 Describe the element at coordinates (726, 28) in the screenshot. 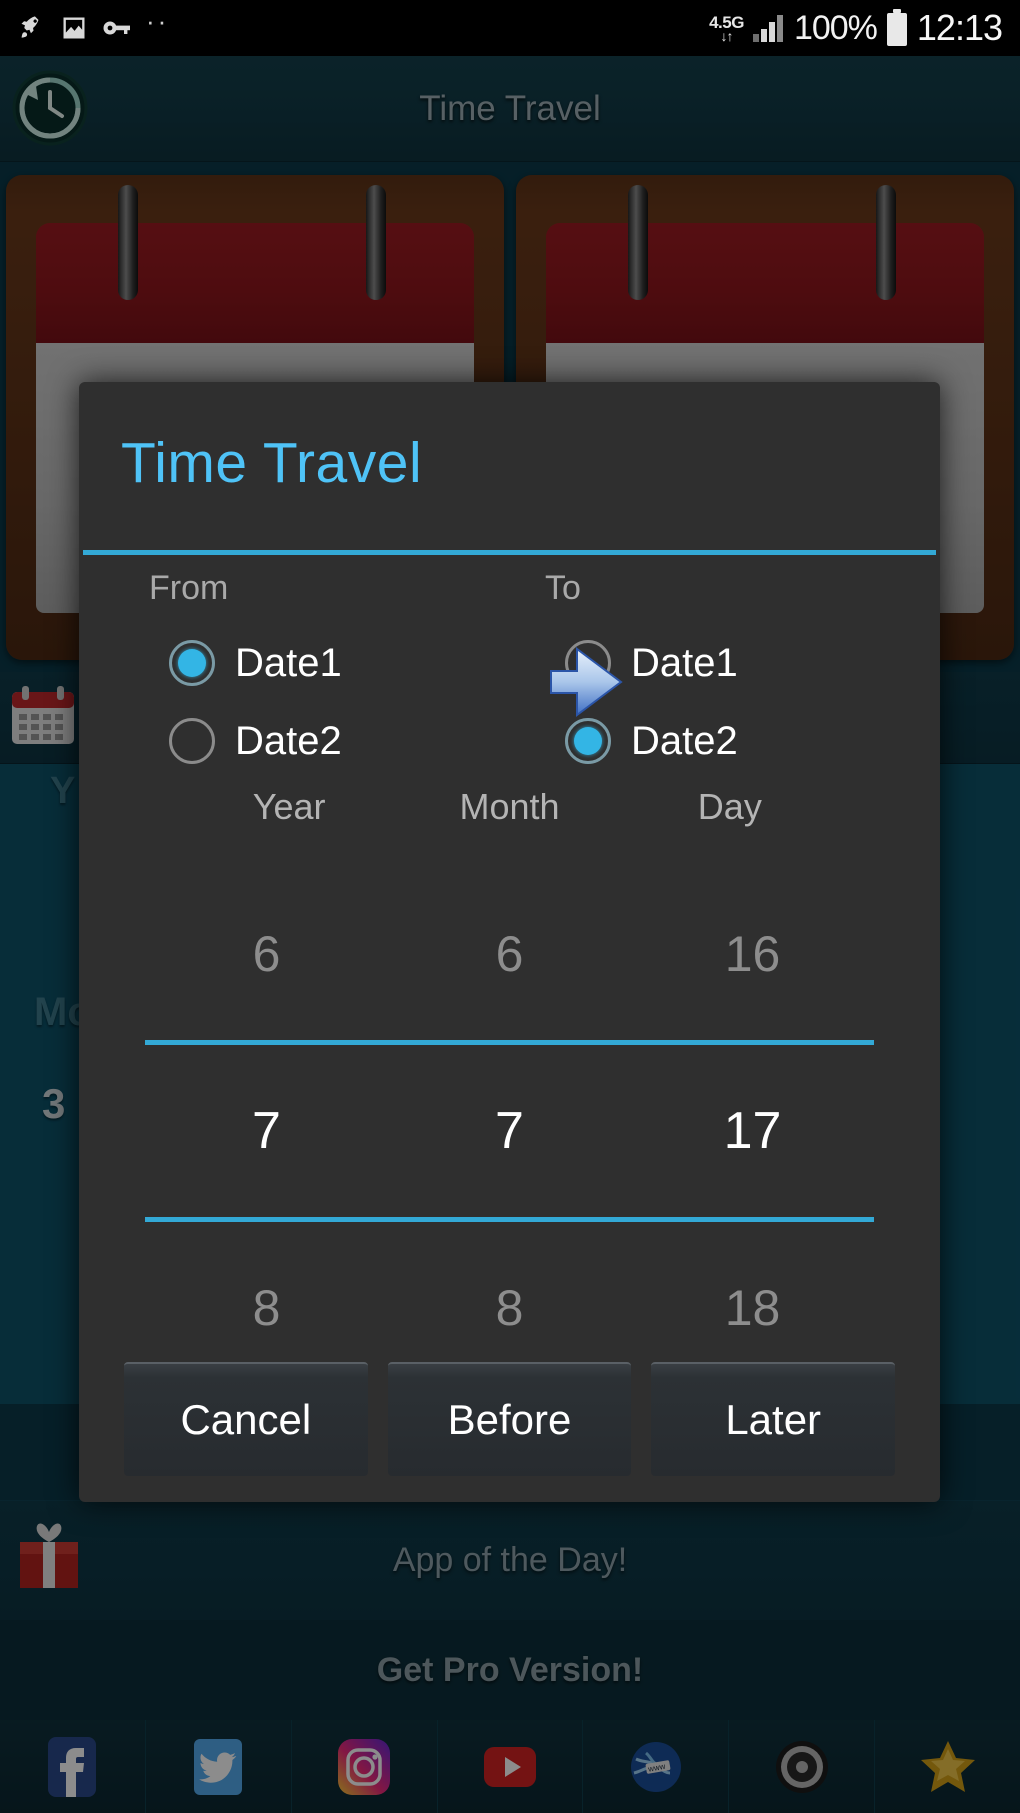

I see `network-type-indicator: 4.5G ↓↑` at that location.